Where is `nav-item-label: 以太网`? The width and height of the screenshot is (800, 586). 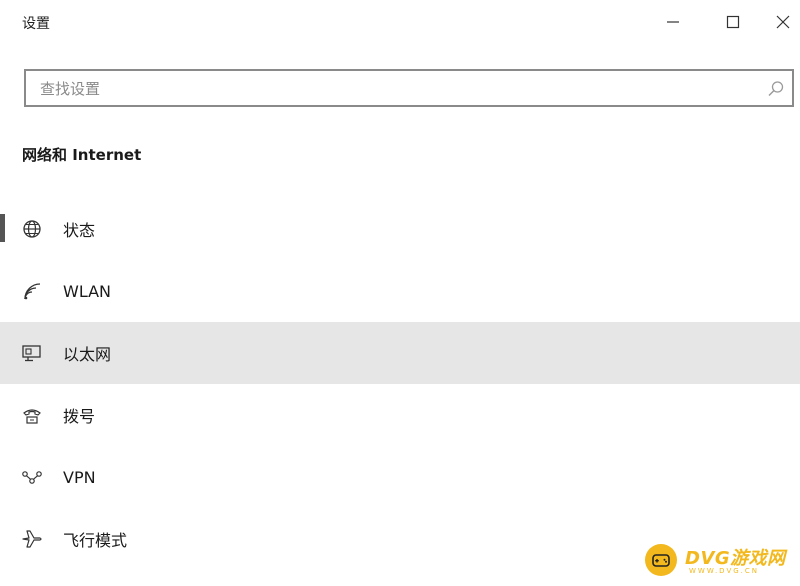 nav-item-label: 以太网 is located at coordinates (87, 354).